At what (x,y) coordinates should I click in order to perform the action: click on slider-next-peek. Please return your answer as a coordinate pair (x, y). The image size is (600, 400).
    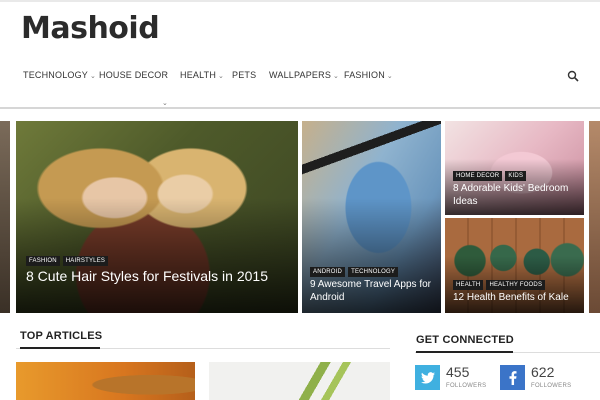
    Looking at the image, I should click on (594, 217).